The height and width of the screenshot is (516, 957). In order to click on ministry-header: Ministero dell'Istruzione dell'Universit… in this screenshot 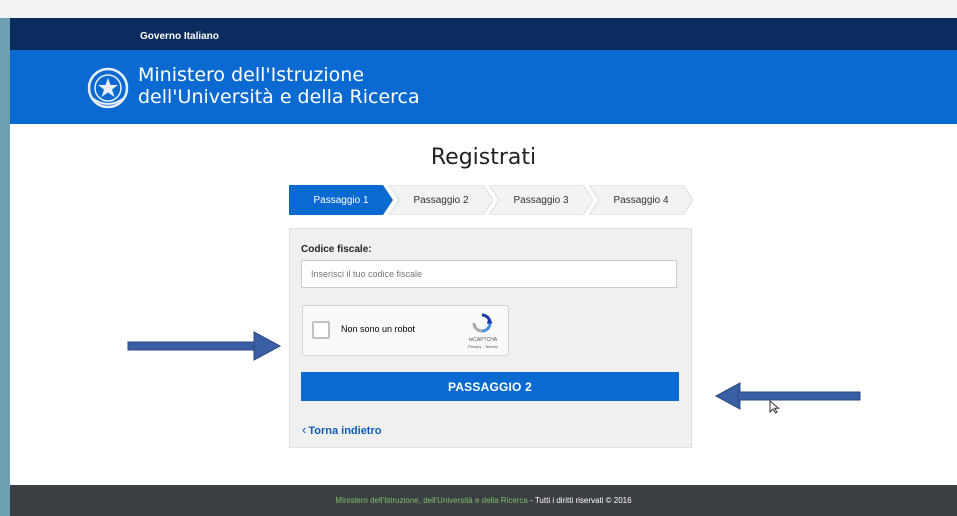, I will do `click(483, 87)`.